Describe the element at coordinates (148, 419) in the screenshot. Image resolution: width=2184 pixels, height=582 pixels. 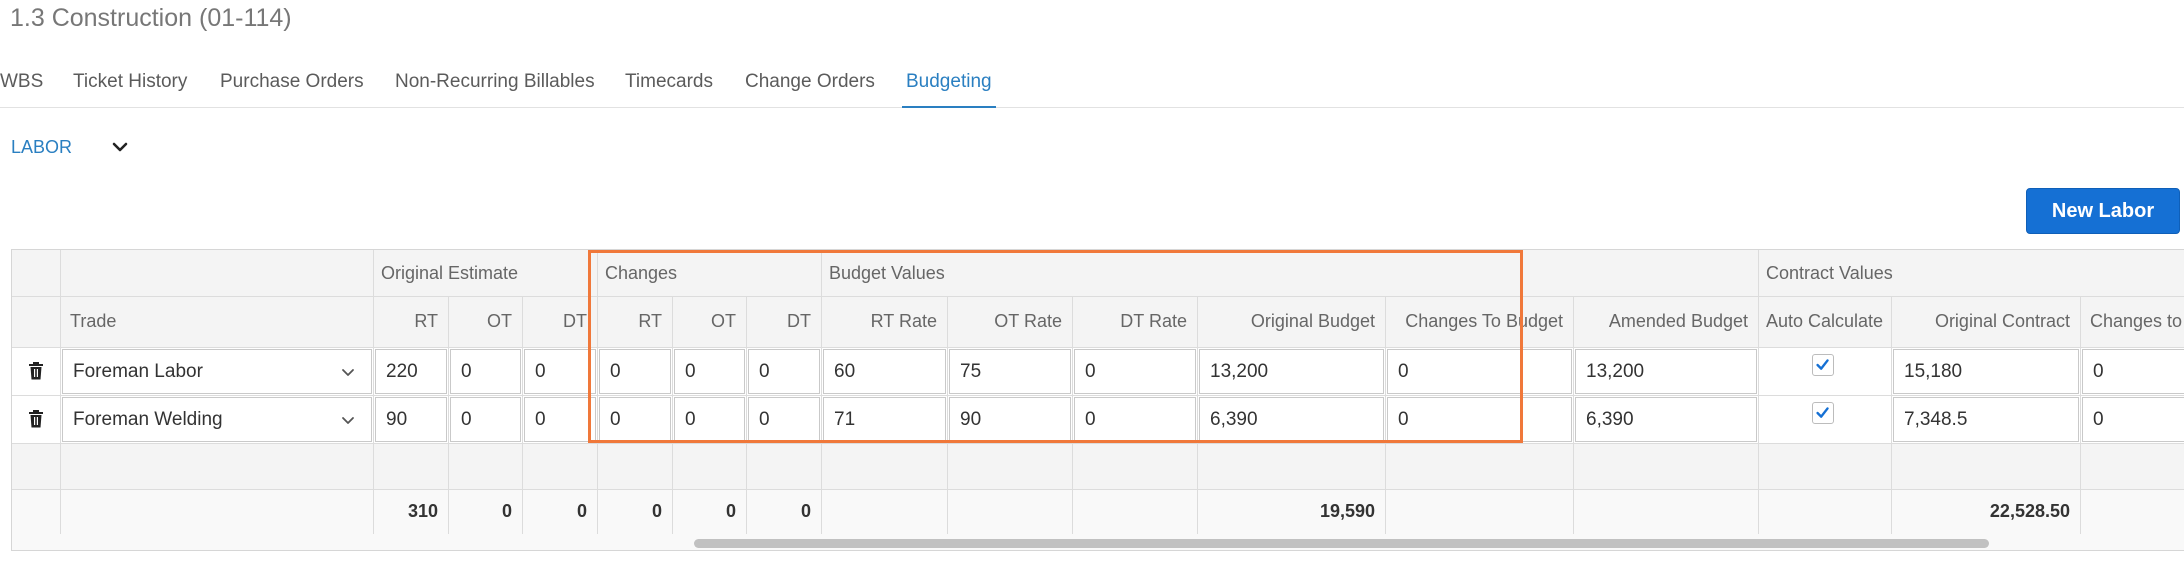
I see `trade-value: Foreman Welding` at that location.